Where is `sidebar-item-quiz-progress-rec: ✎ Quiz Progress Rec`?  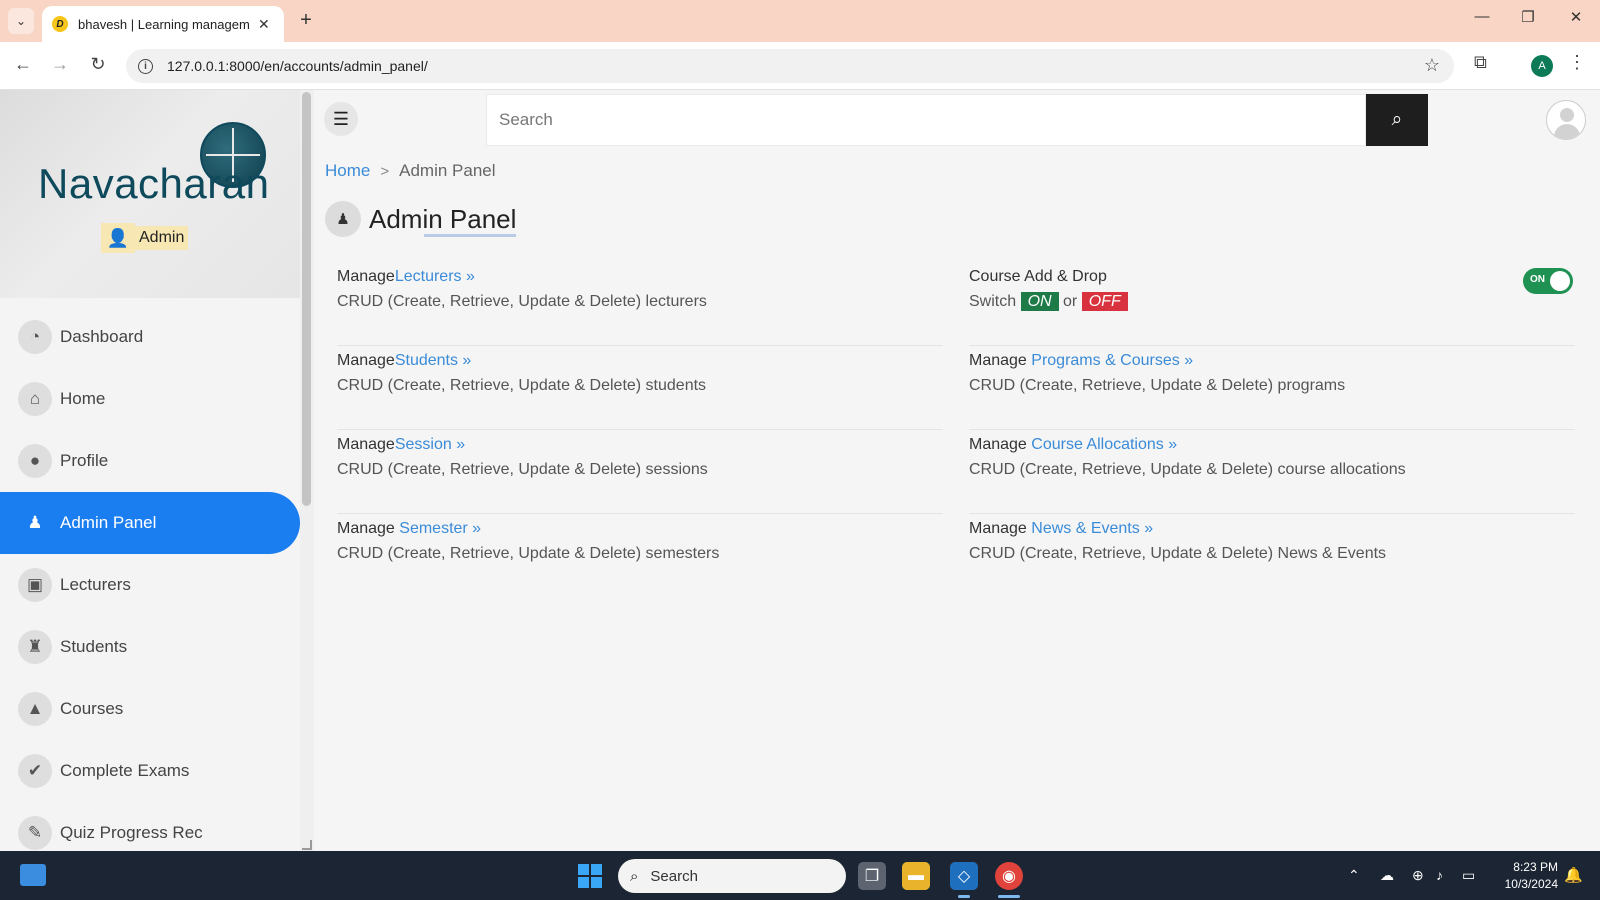
sidebar-item-quiz-progress-rec: ✎ Quiz Progress Rec is located at coordinates (150, 826).